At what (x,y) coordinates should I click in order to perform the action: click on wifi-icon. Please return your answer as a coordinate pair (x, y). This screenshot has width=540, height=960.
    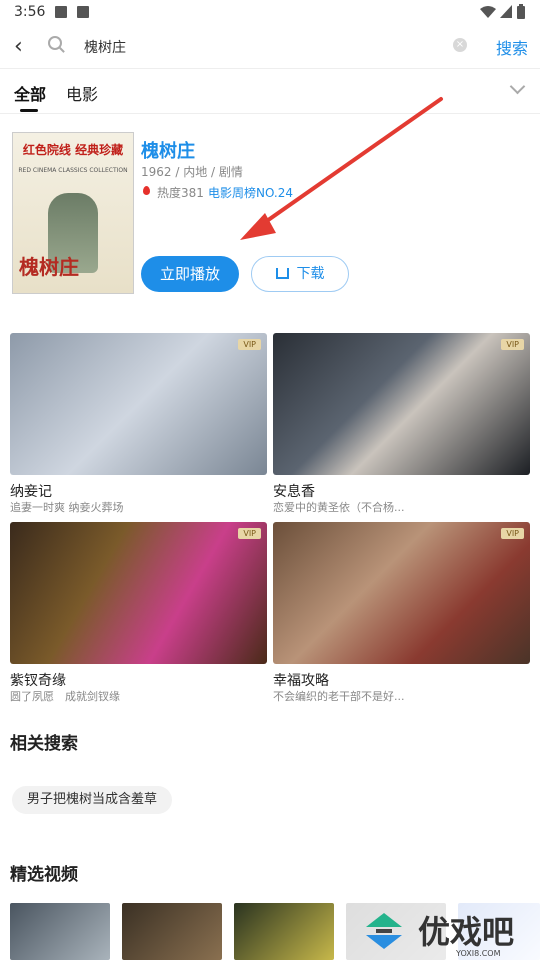
    Looking at the image, I should click on (488, 12).